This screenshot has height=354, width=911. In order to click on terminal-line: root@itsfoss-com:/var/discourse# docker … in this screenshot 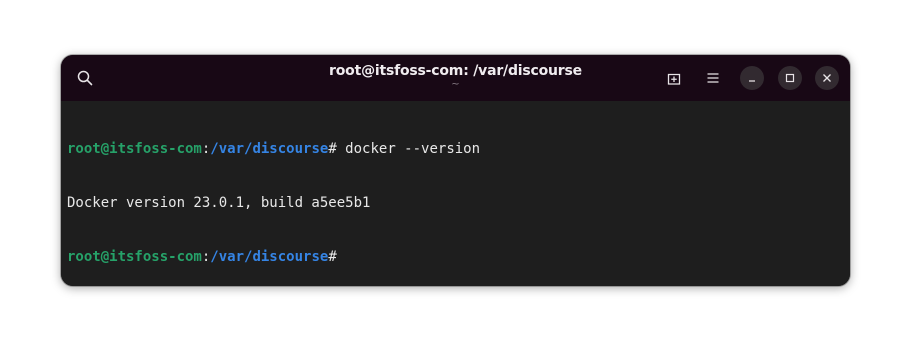, I will do `click(458, 149)`.